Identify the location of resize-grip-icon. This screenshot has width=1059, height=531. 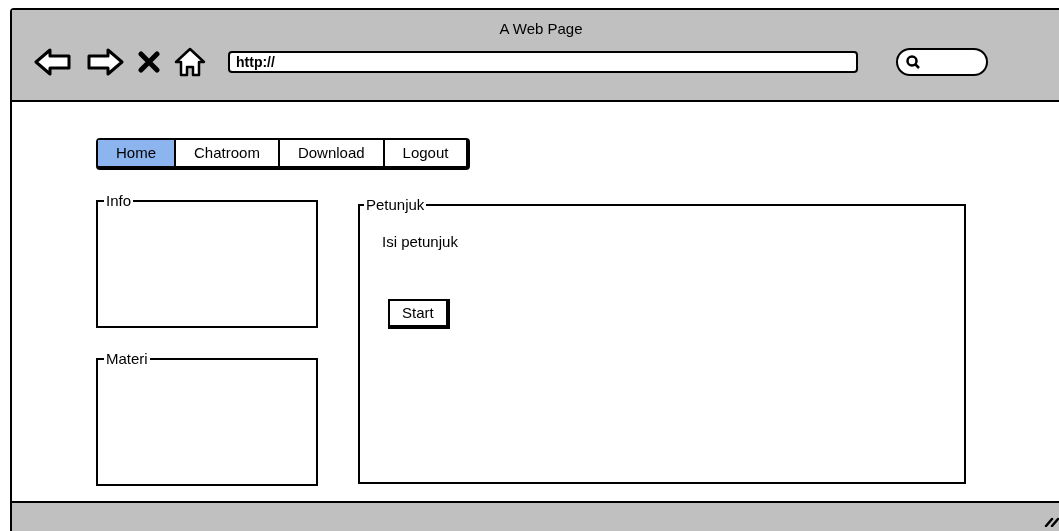
(1051, 521).